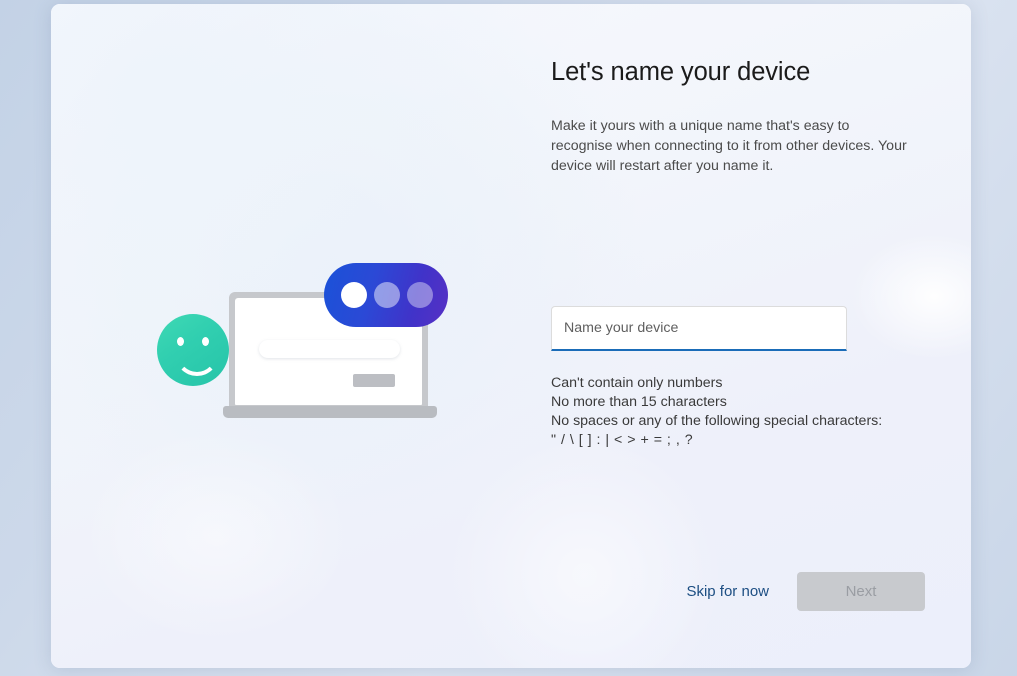 The image size is (1017, 676). What do you see at coordinates (374, 380) in the screenshot?
I see `laptop-button-icon` at bounding box center [374, 380].